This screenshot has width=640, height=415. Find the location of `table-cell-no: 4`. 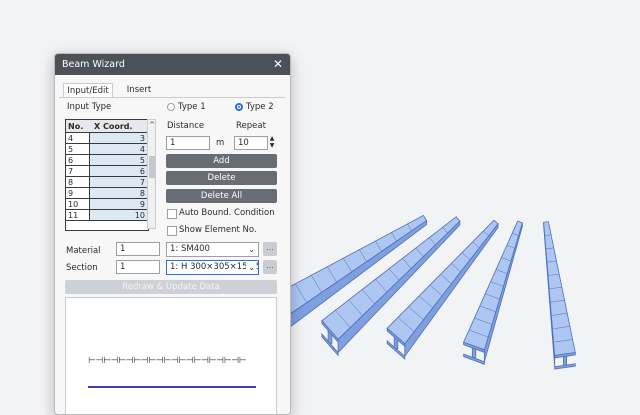

table-cell-no: 4 is located at coordinates (78, 138).